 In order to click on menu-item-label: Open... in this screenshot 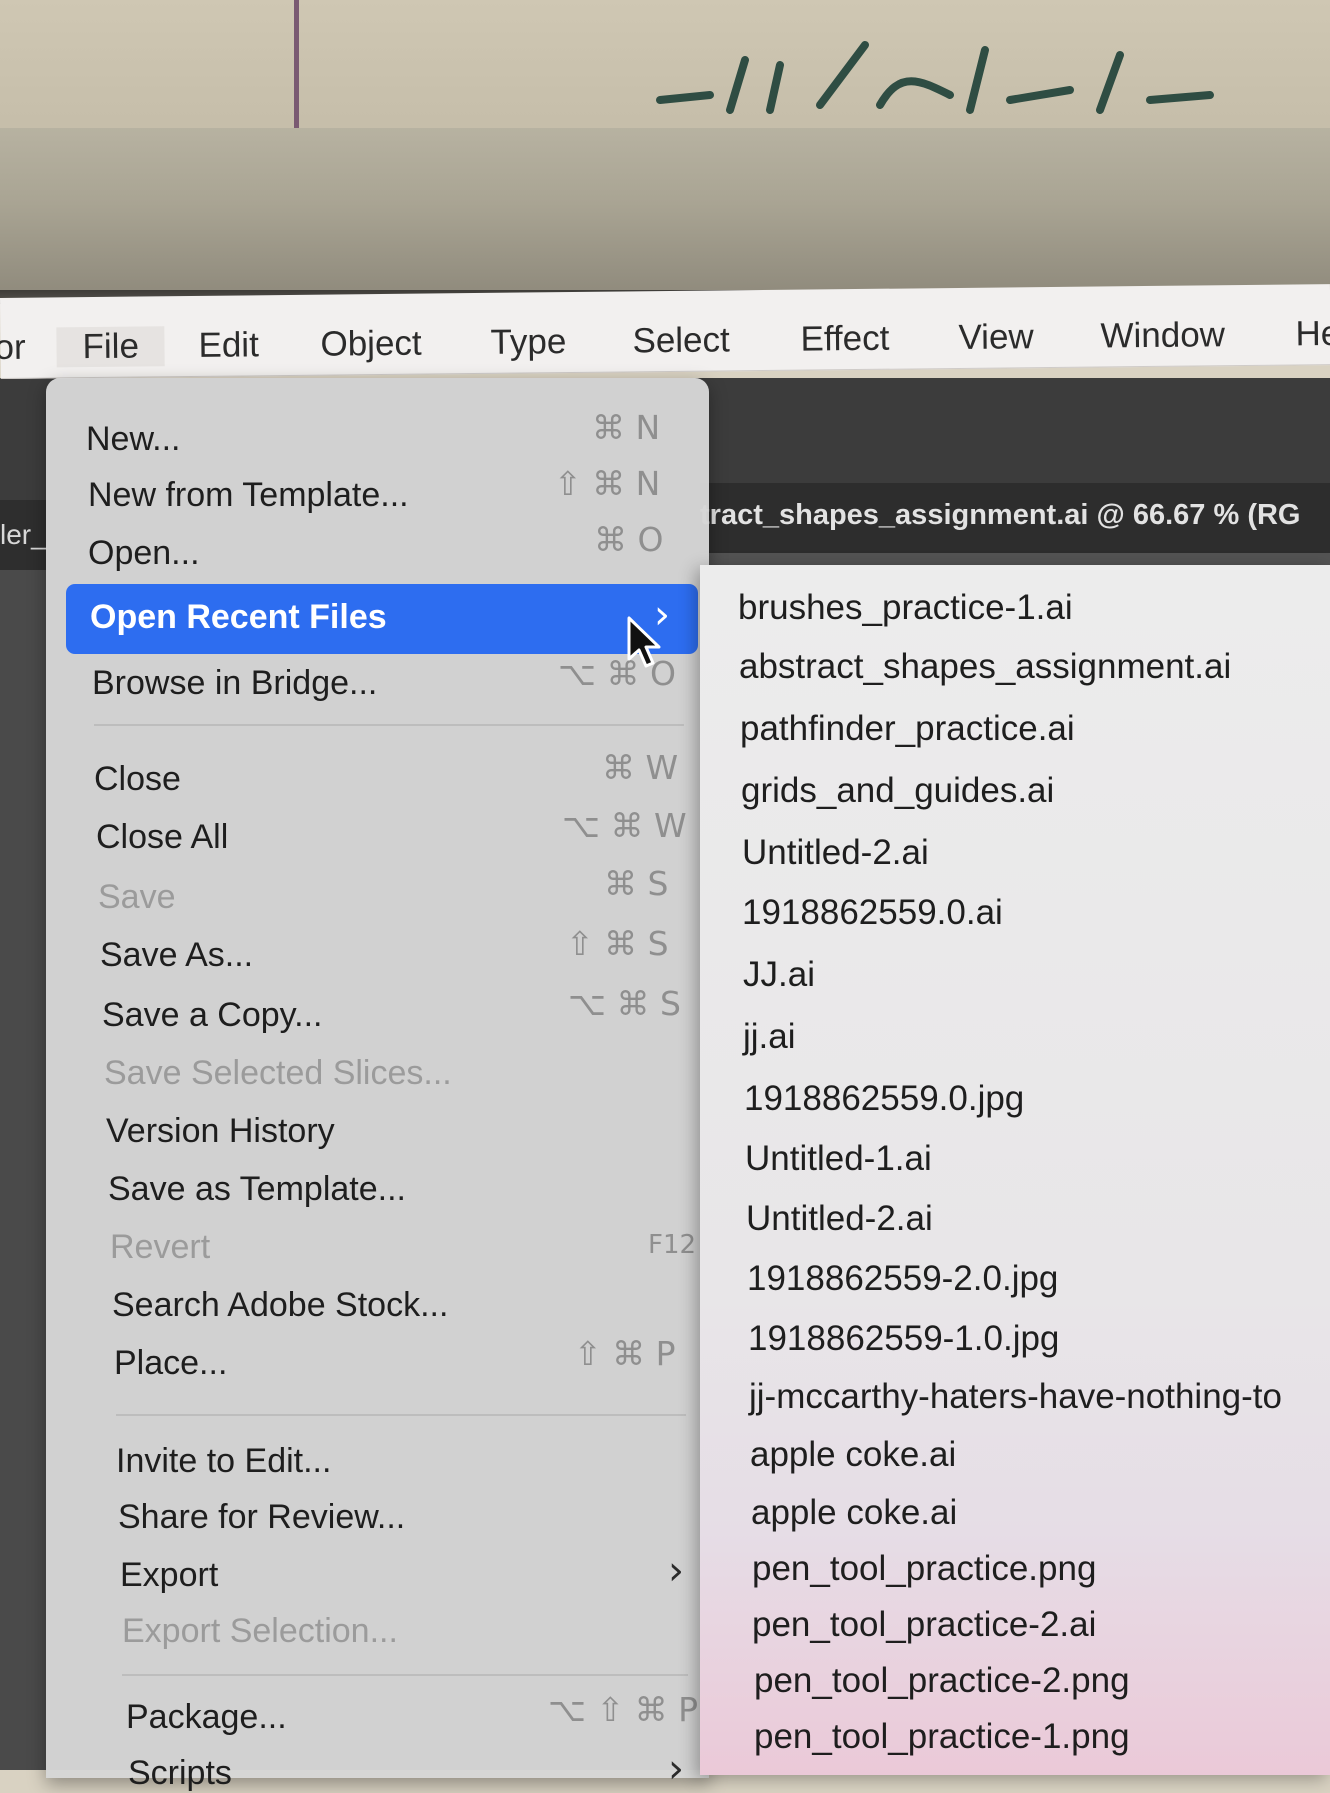, I will do `click(144, 553)`.